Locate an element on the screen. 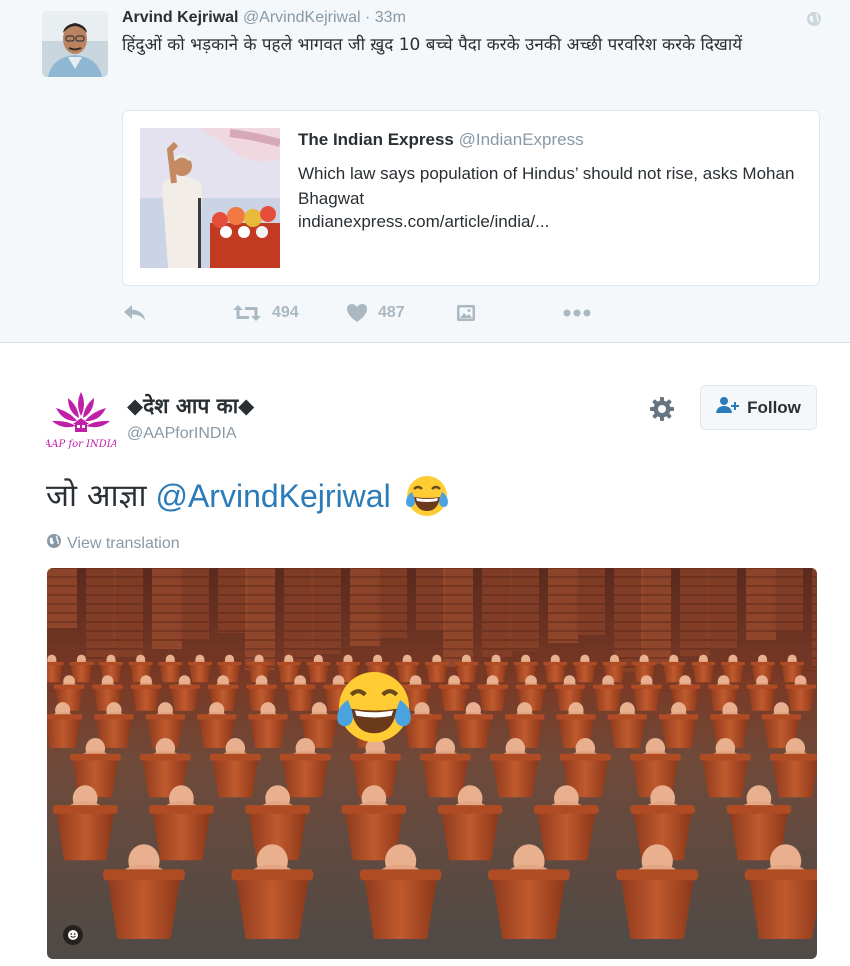 Image resolution: width=850 pixels, height=966 pixels. retweet-count: 494 is located at coordinates (285, 312).